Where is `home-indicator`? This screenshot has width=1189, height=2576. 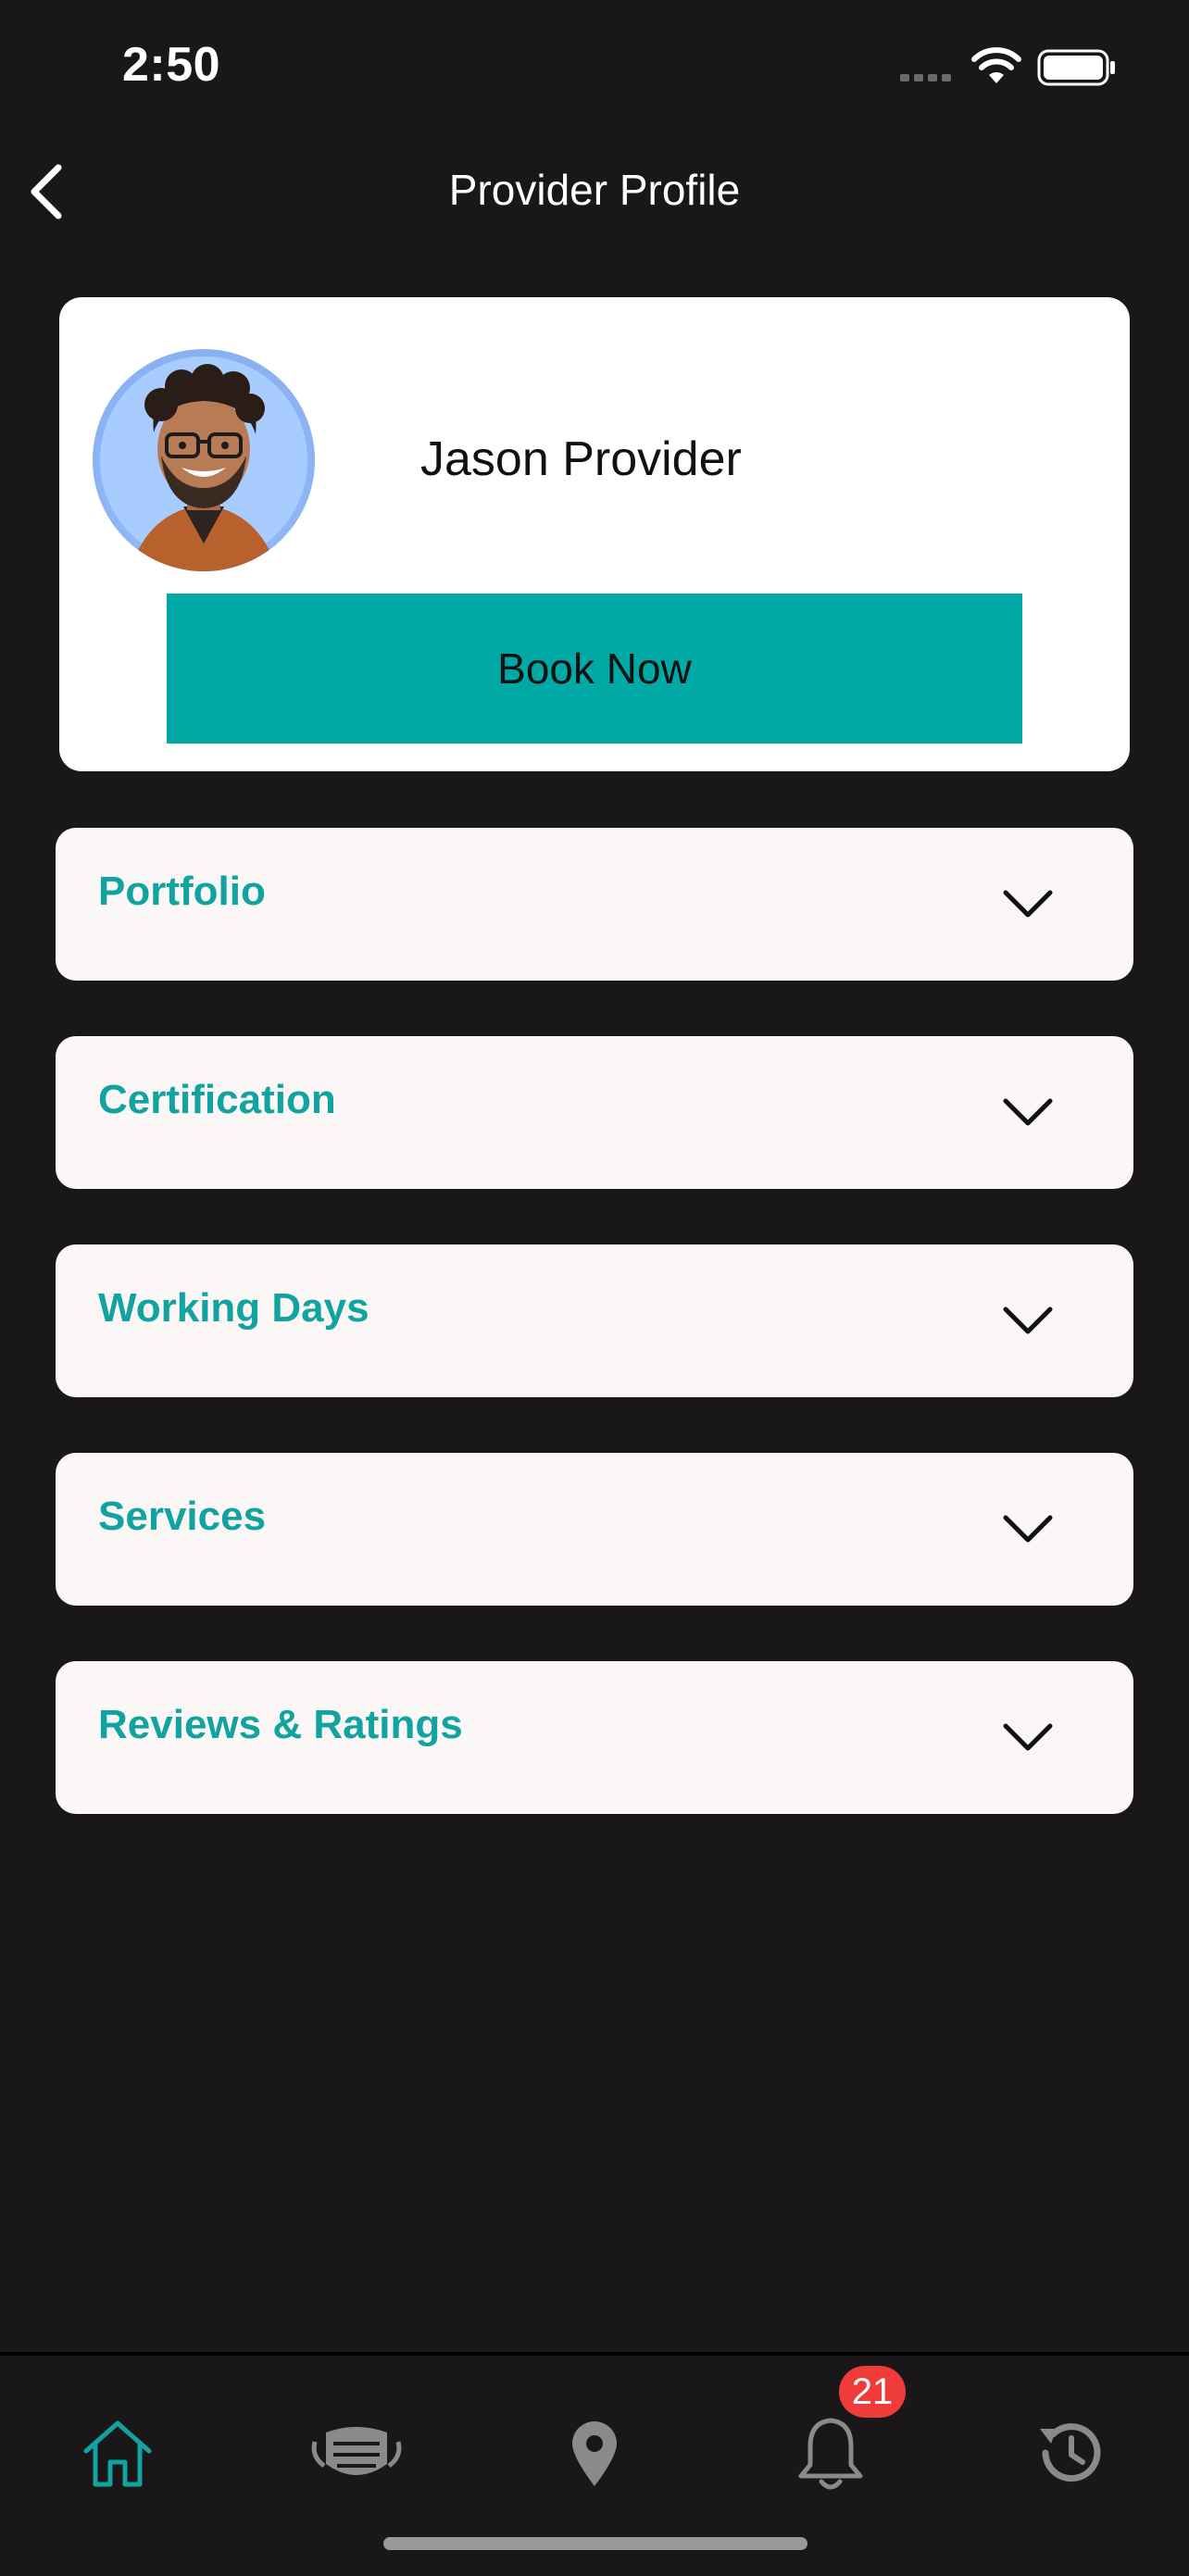 home-indicator is located at coordinates (595, 2543).